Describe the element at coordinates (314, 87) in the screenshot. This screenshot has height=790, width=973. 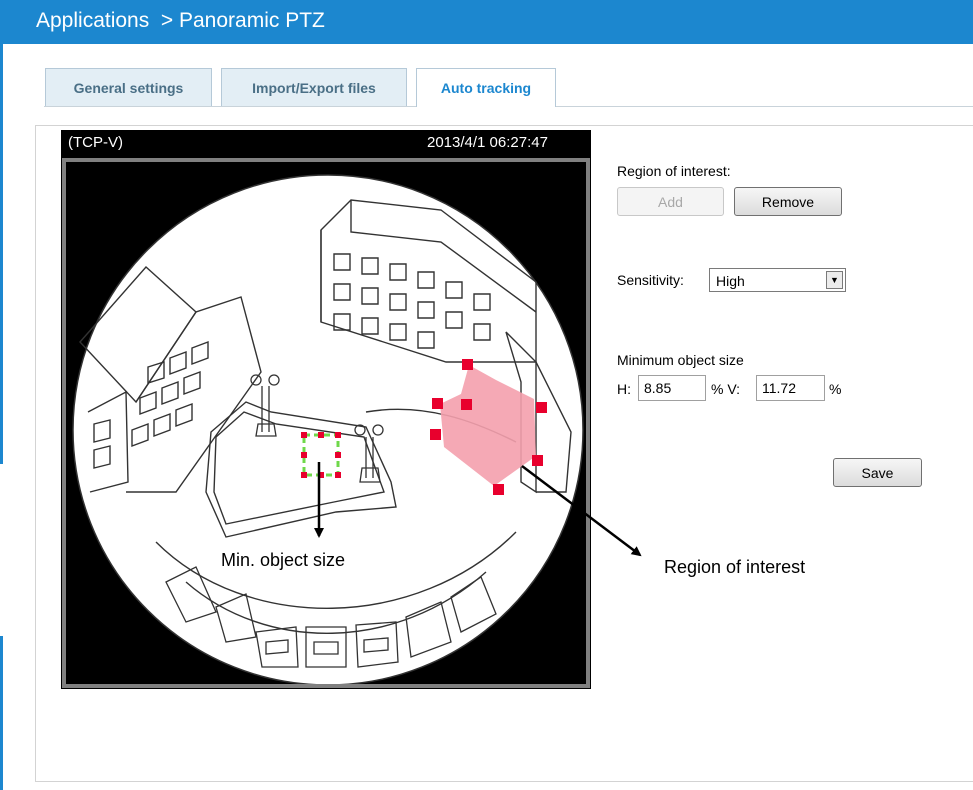
I see `tab-import-export-files: Import/Export files` at that location.